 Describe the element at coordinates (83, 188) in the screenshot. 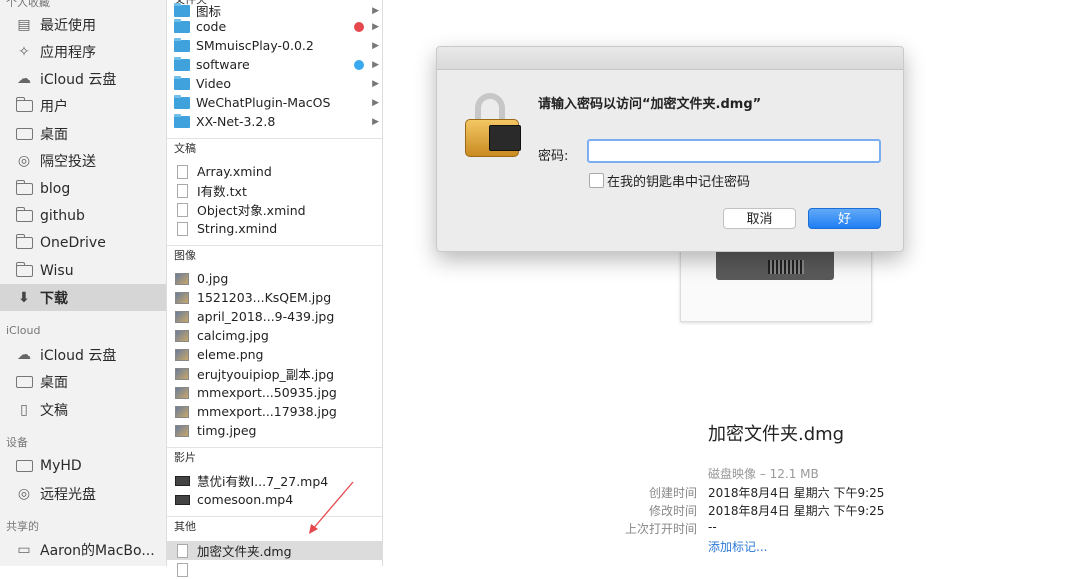

I see `sidebar-item-blog: blog` at that location.